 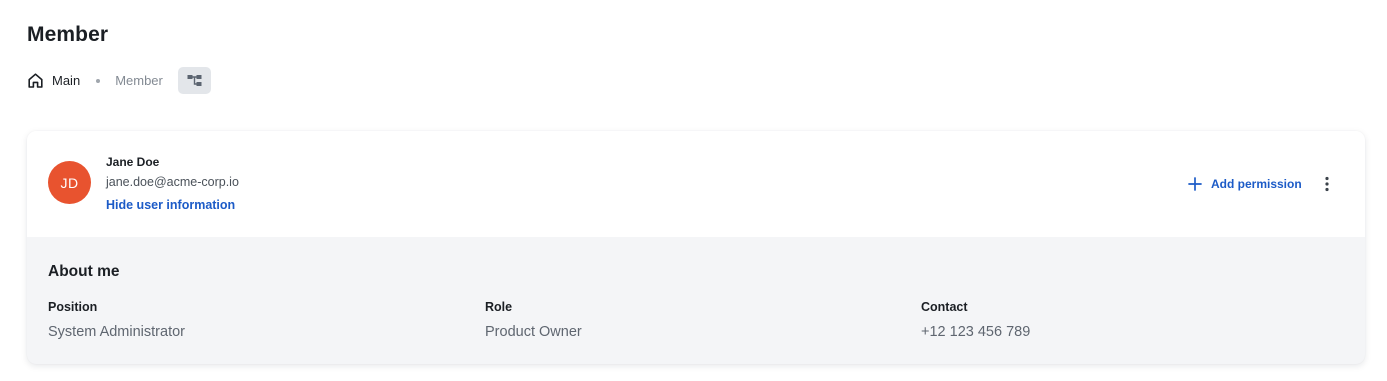 What do you see at coordinates (533, 320) in the screenshot?
I see `about-field-role: Role Product Owner` at bounding box center [533, 320].